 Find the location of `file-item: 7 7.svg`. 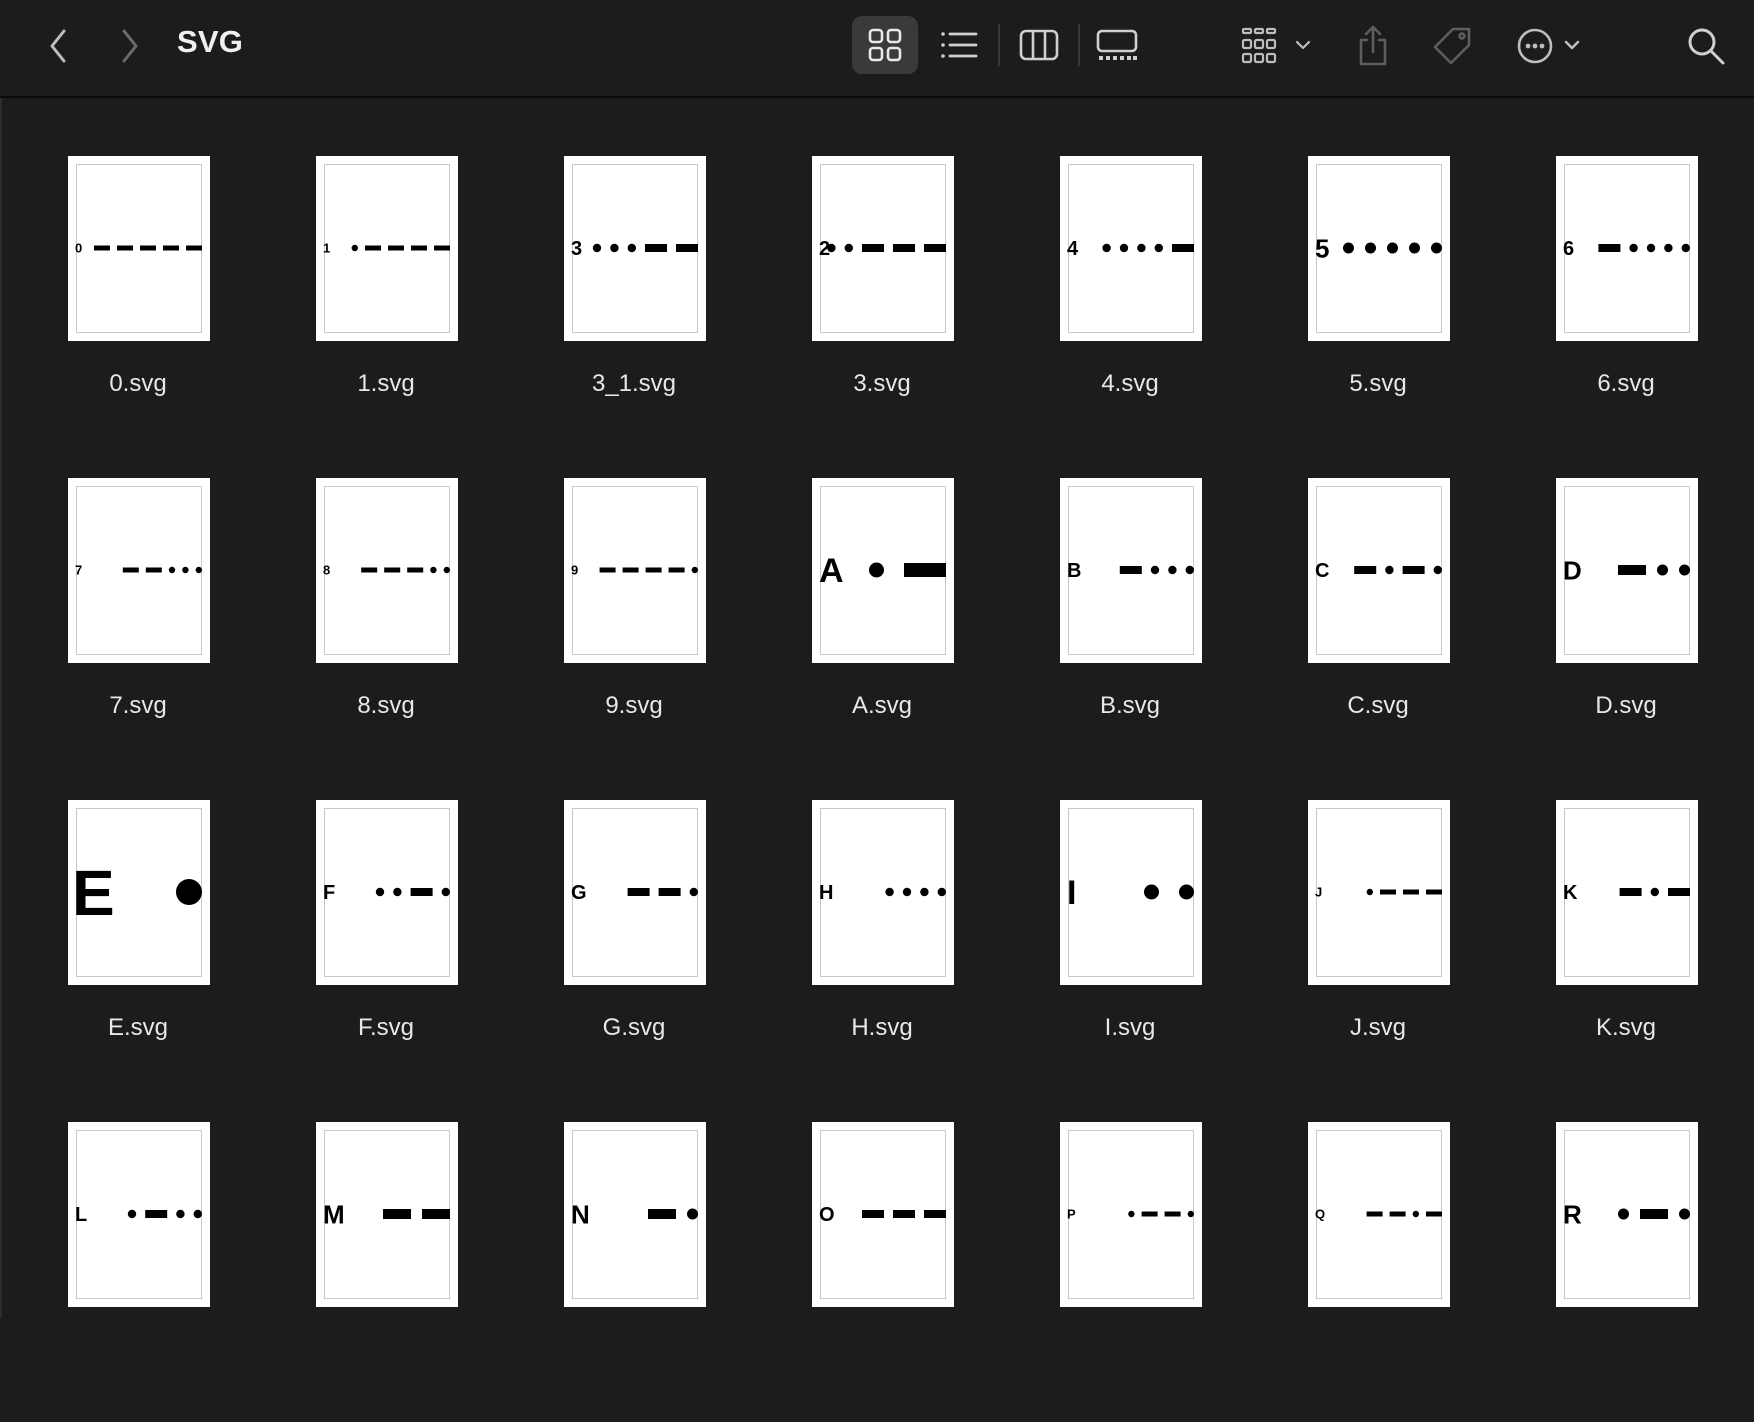

file-item: 7 7.svg is located at coordinates (138, 628).